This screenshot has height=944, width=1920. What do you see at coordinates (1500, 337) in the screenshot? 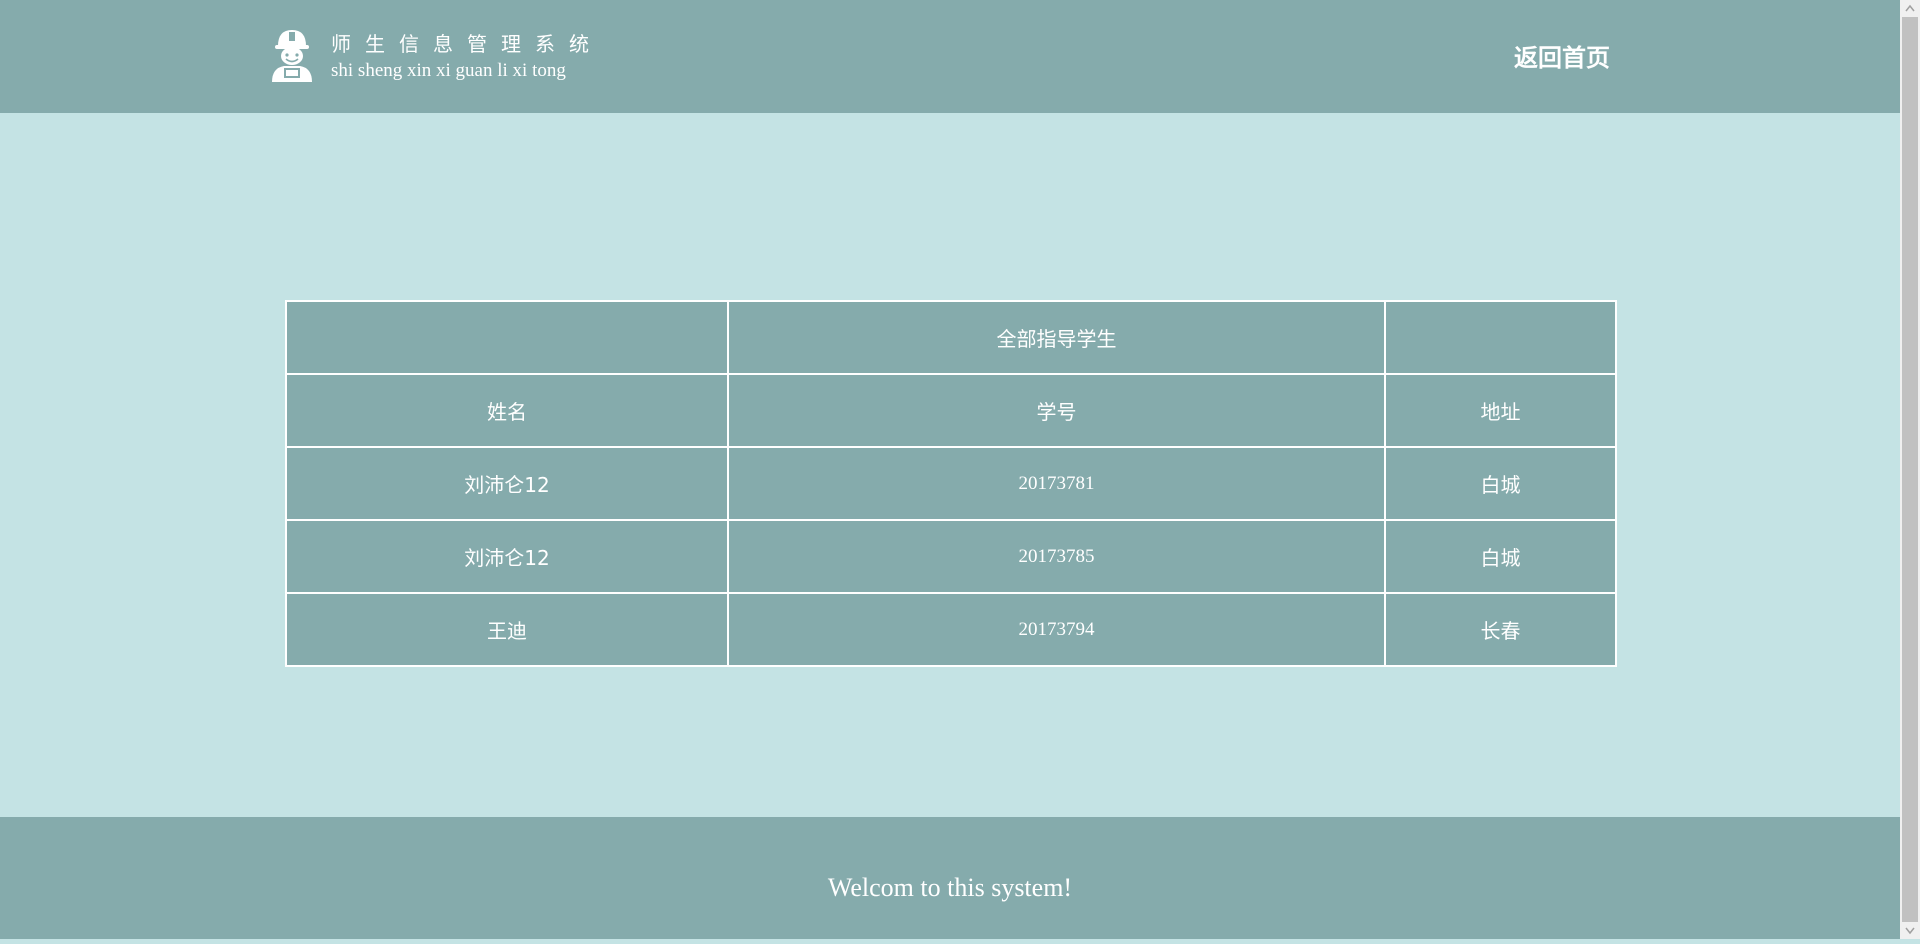
I see `caption-cell-right` at bounding box center [1500, 337].